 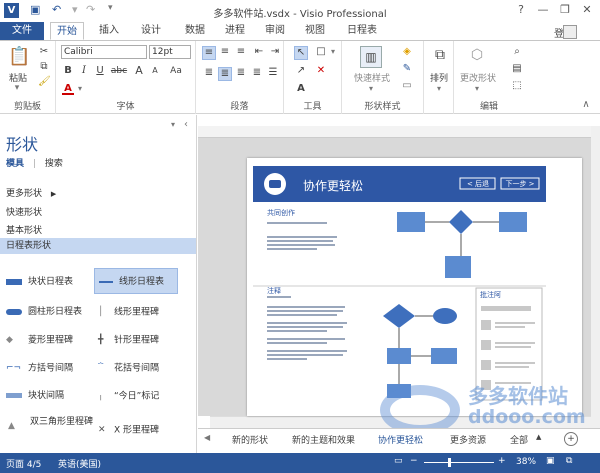 I want to click on tab-stencils: 模具, so click(x=15, y=164).